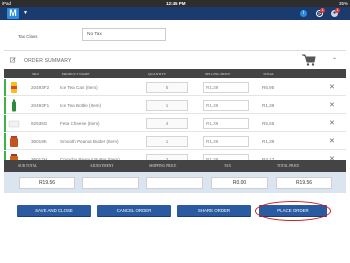 This screenshot has width=350, height=263. What do you see at coordinates (13, 13) in the screenshot?
I see `app-logo: M` at bounding box center [13, 13].